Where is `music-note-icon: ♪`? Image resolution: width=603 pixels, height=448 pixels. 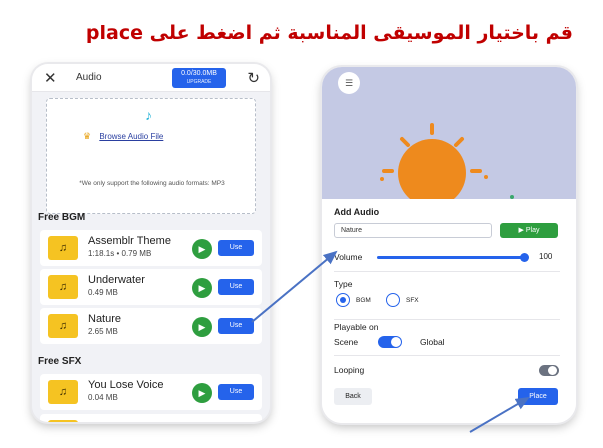 music-note-icon: ♪ is located at coordinates (148, 115).